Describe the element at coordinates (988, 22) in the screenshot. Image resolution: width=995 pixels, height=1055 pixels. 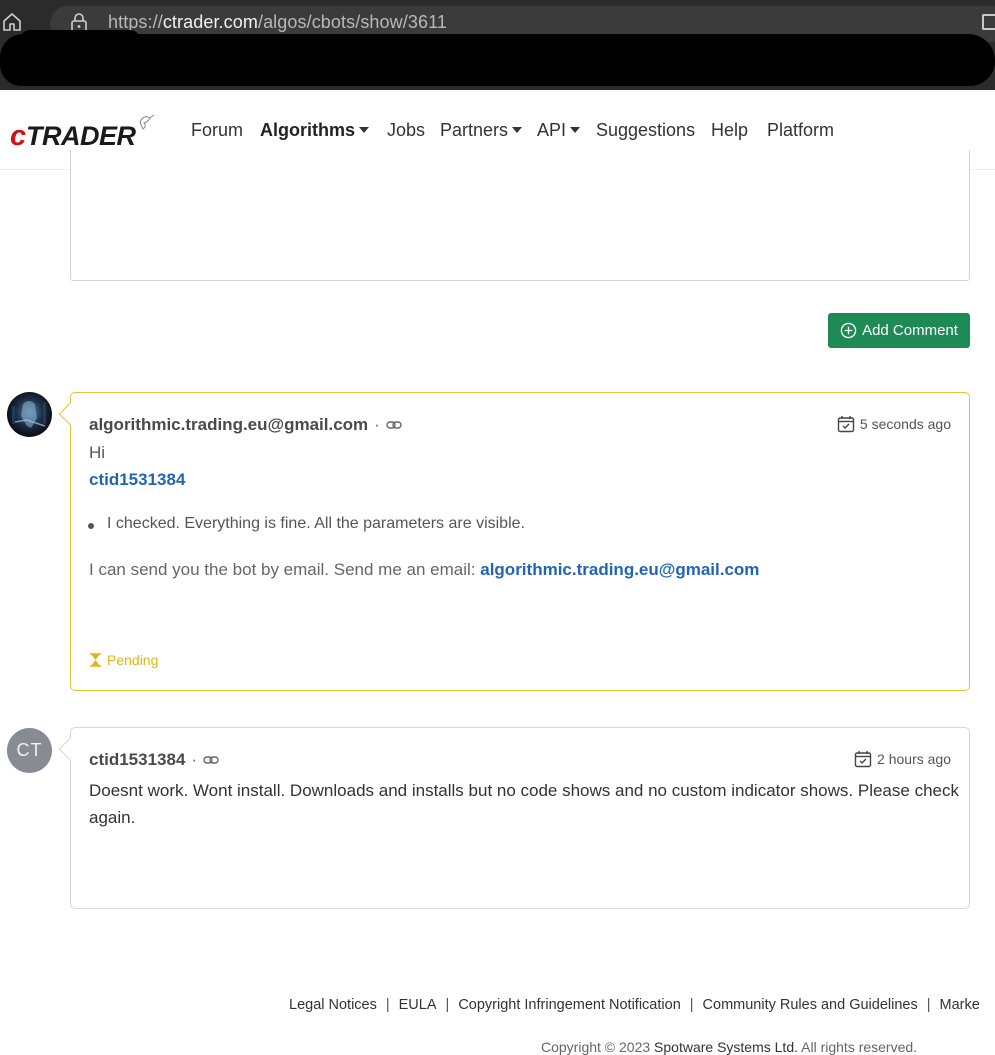
I see `tab-actions-icon` at that location.